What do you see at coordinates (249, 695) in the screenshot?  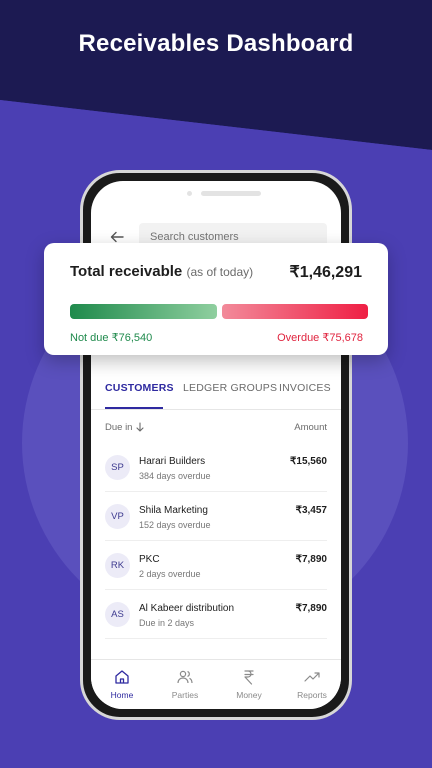 I see `nav-money-label: Money` at bounding box center [249, 695].